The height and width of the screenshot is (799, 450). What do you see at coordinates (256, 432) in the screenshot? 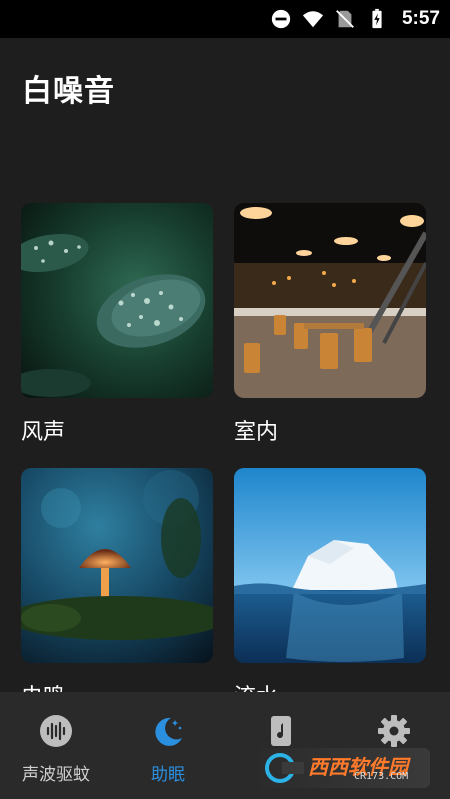
I see `sound-card-label: 室内` at bounding box center [256, 432].